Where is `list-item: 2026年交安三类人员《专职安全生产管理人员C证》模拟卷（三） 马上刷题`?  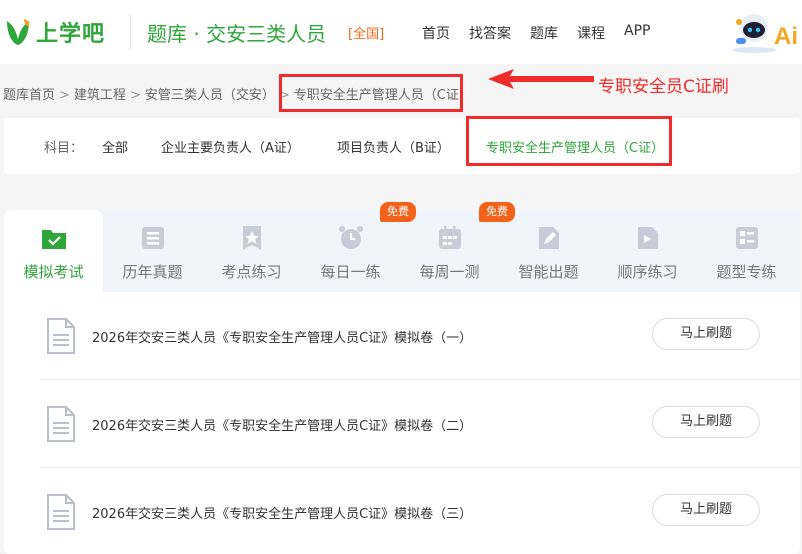
list-item: 2026年交安三类人员《专职安全生产管理人员C证》模拟卷（三） 马上刷题 is located at coordinates (420, 511).